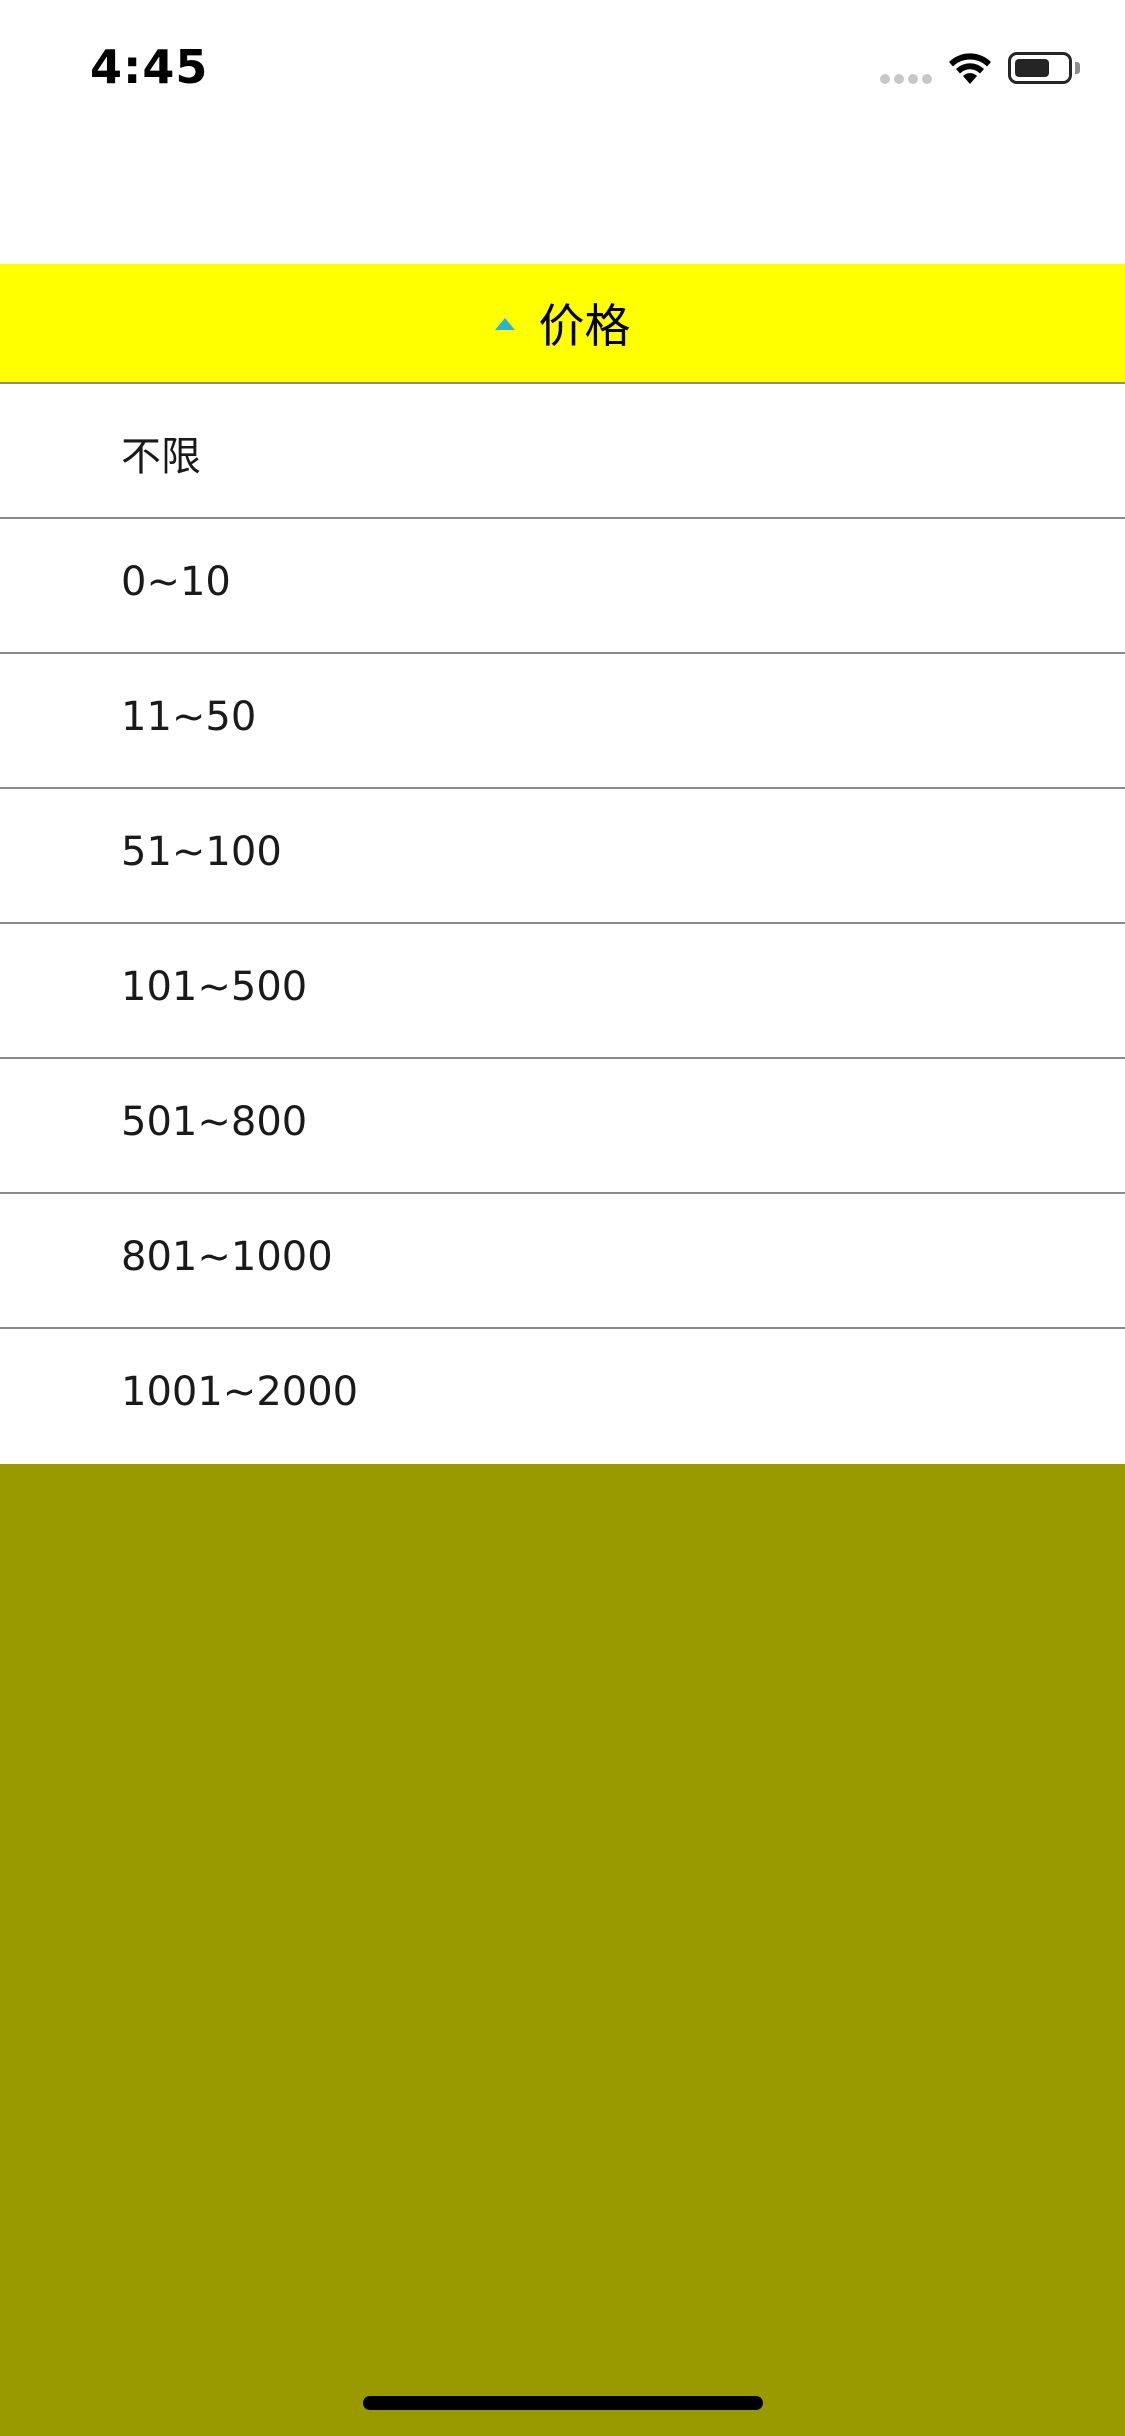 This screenshot has height=2436, width=1125. I want to click on option-label: 不限, so click(161, 457).